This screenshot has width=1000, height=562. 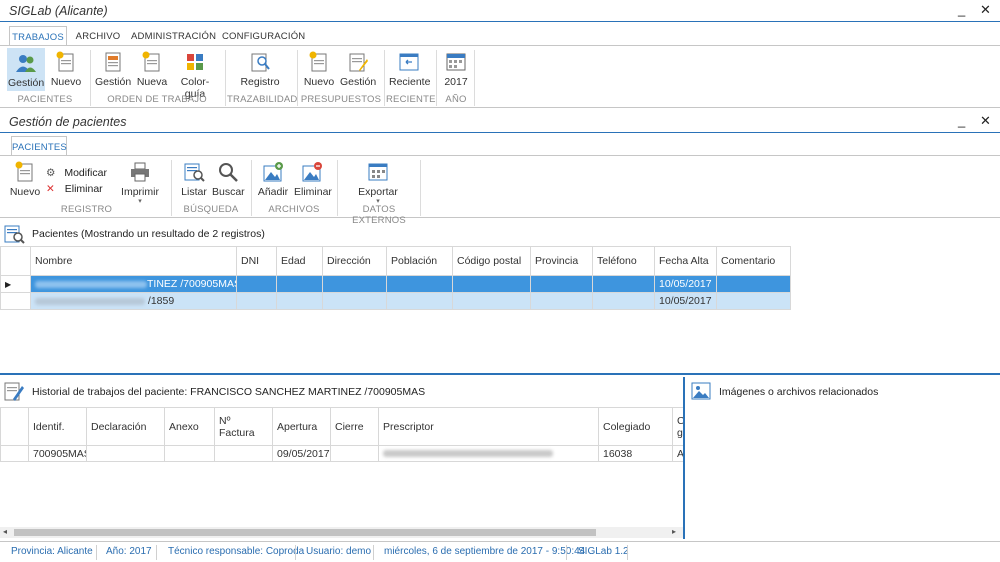 What do you see at coordinates (500, 122) in the screenshot?
I see `subwindow-title-bar: Gestión de pacientes _ ✕` at bounding box center [500, 122].